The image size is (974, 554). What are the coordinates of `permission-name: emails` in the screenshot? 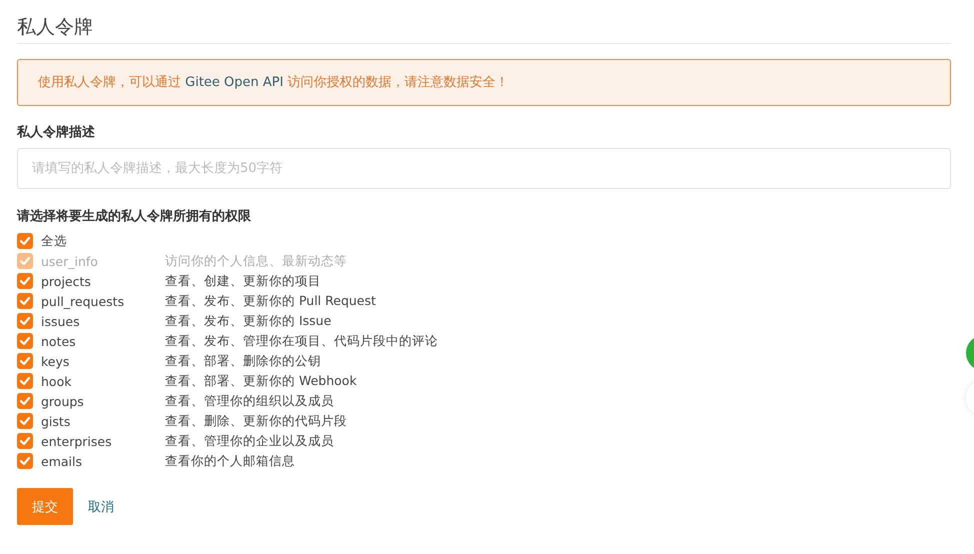 It's located at (62, 461).